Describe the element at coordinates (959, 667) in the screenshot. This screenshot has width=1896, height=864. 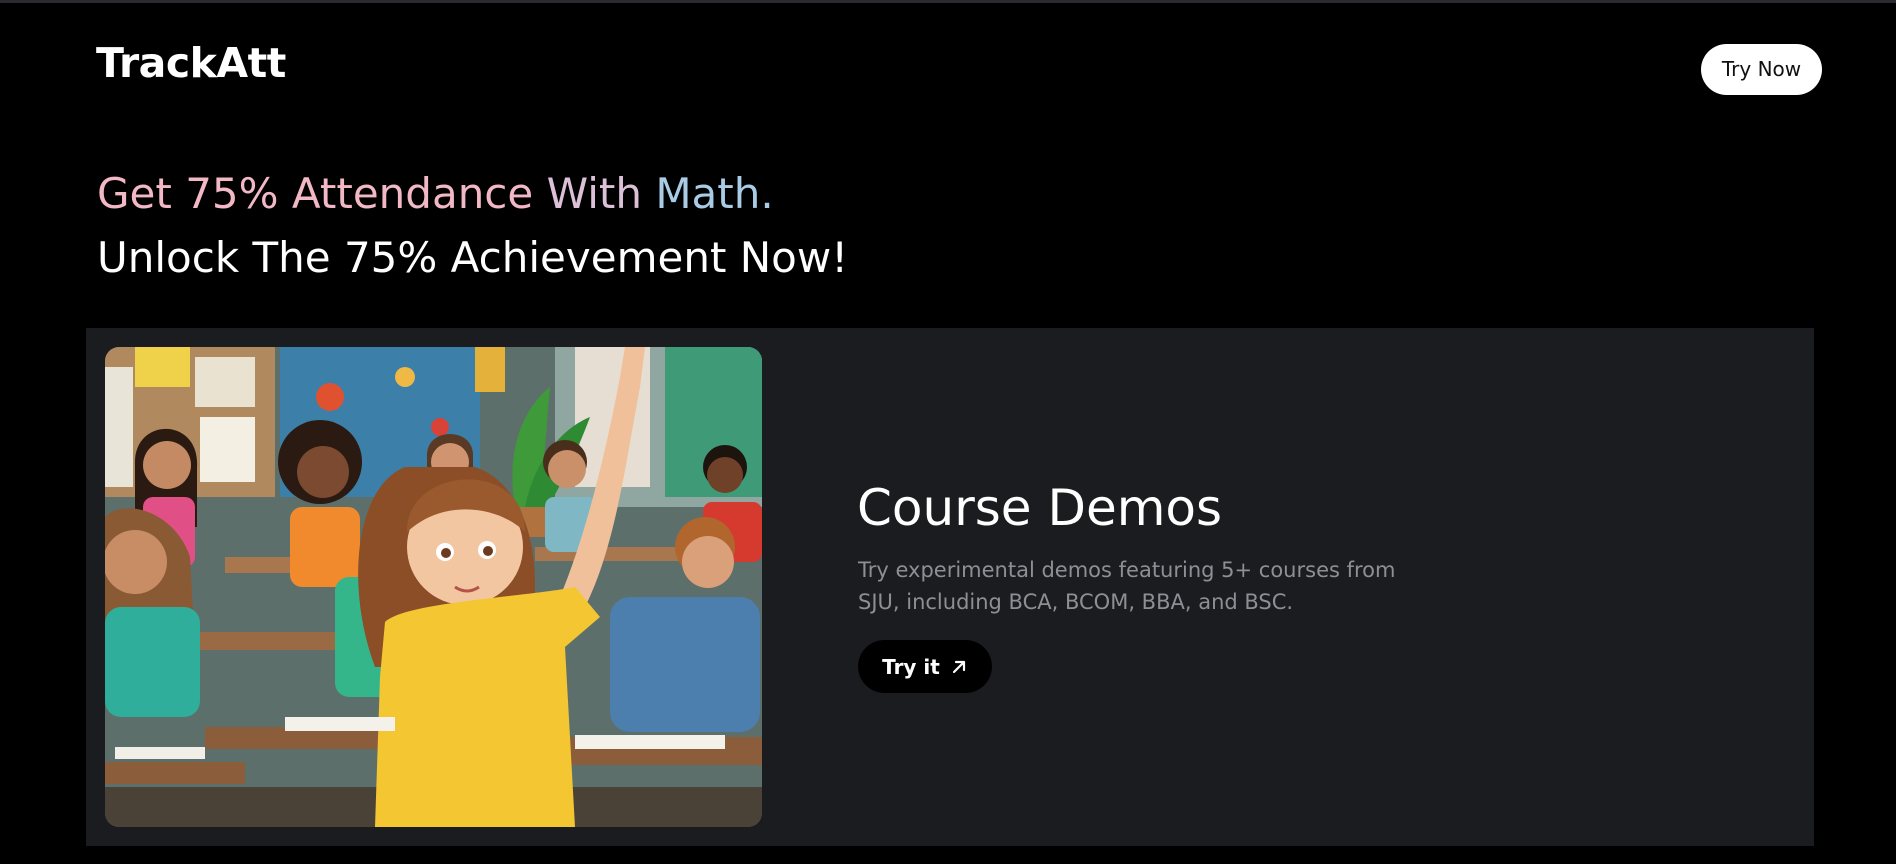
I see `arrow-up-right-icon` at that location.